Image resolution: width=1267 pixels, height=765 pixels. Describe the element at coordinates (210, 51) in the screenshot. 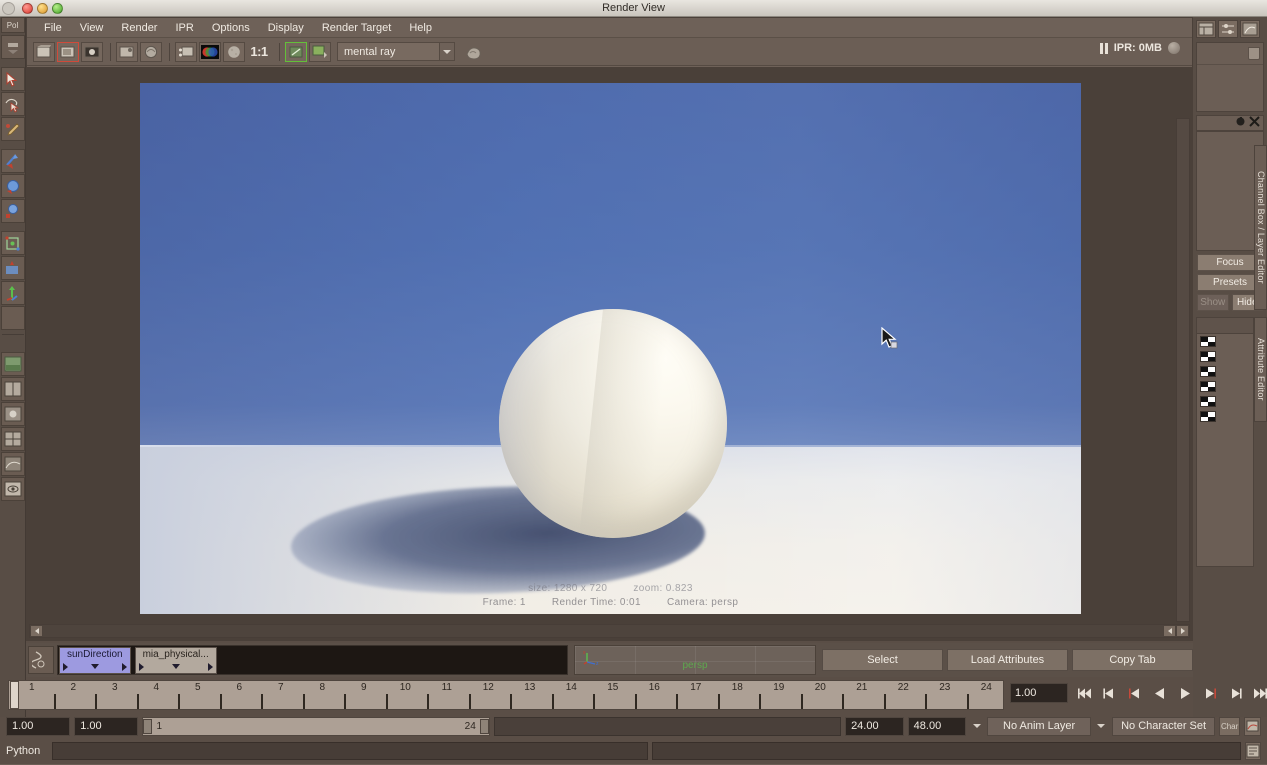

I see `rgb-channel-icon` at that location.